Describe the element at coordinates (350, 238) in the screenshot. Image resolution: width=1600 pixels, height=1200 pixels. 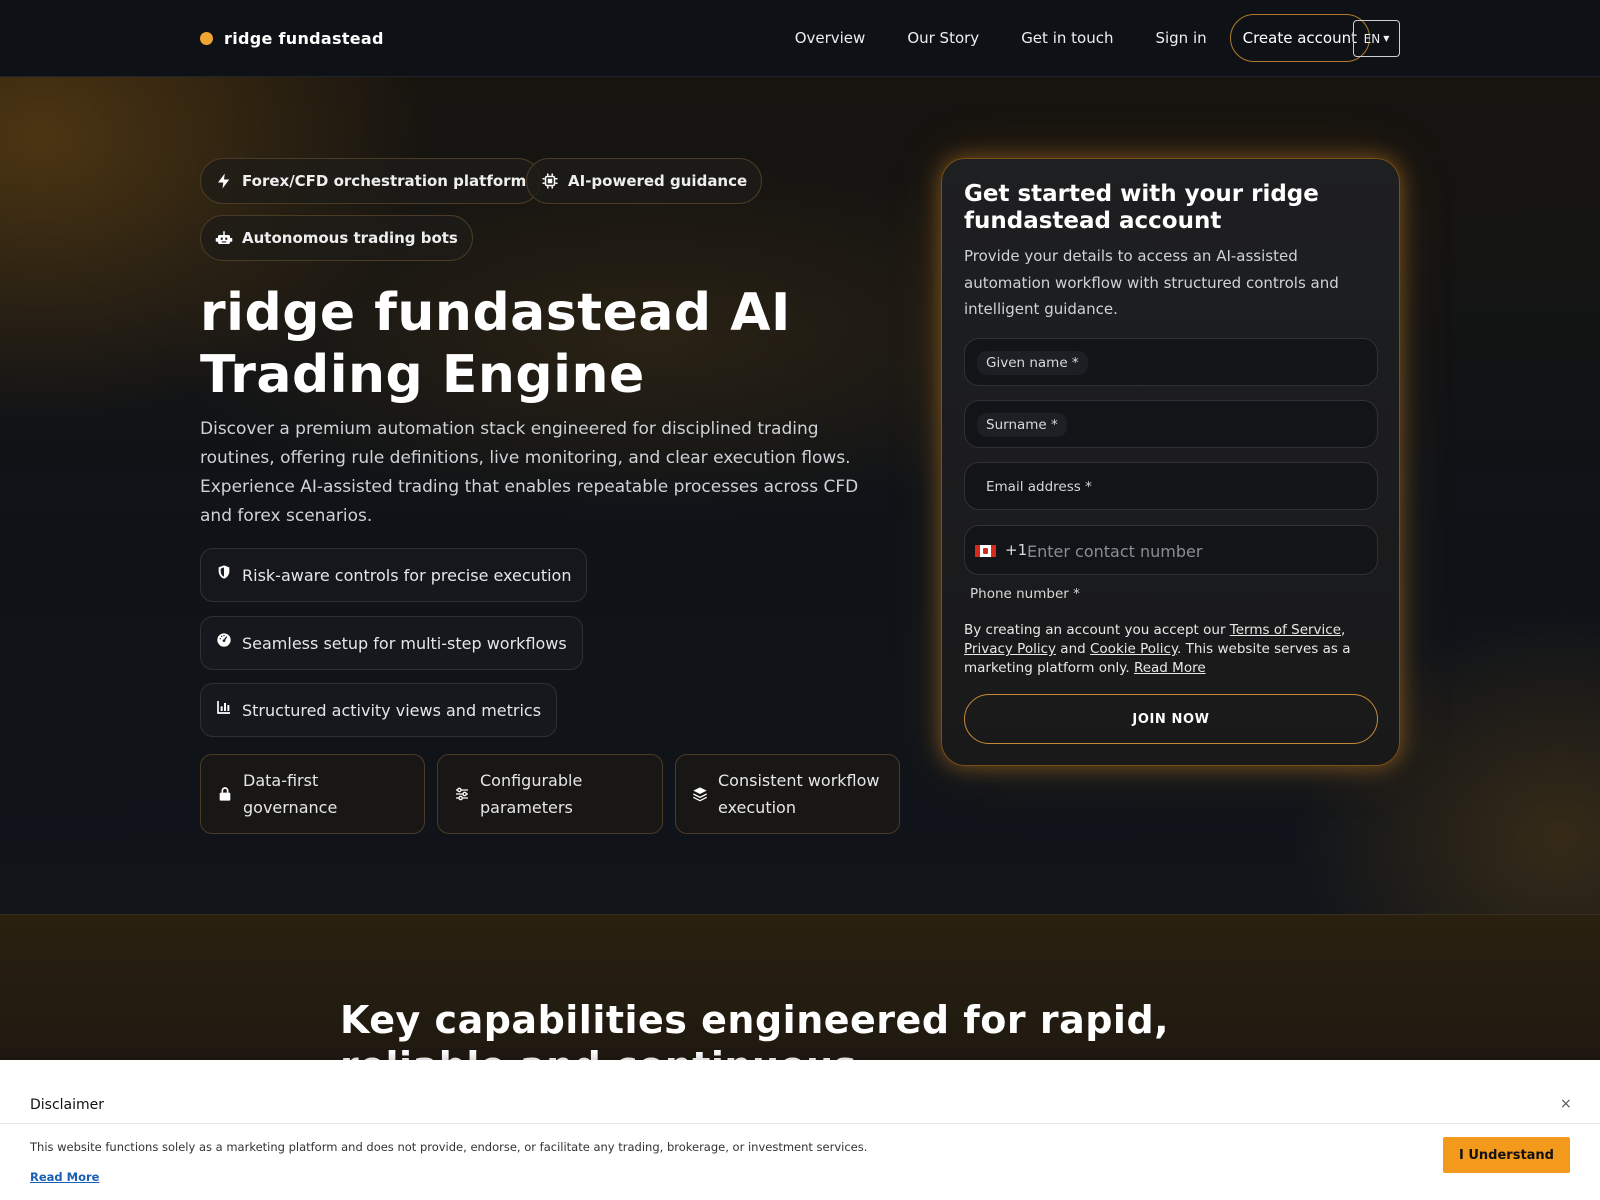
I see `badge-label: Autonomous trading bots` at that location.